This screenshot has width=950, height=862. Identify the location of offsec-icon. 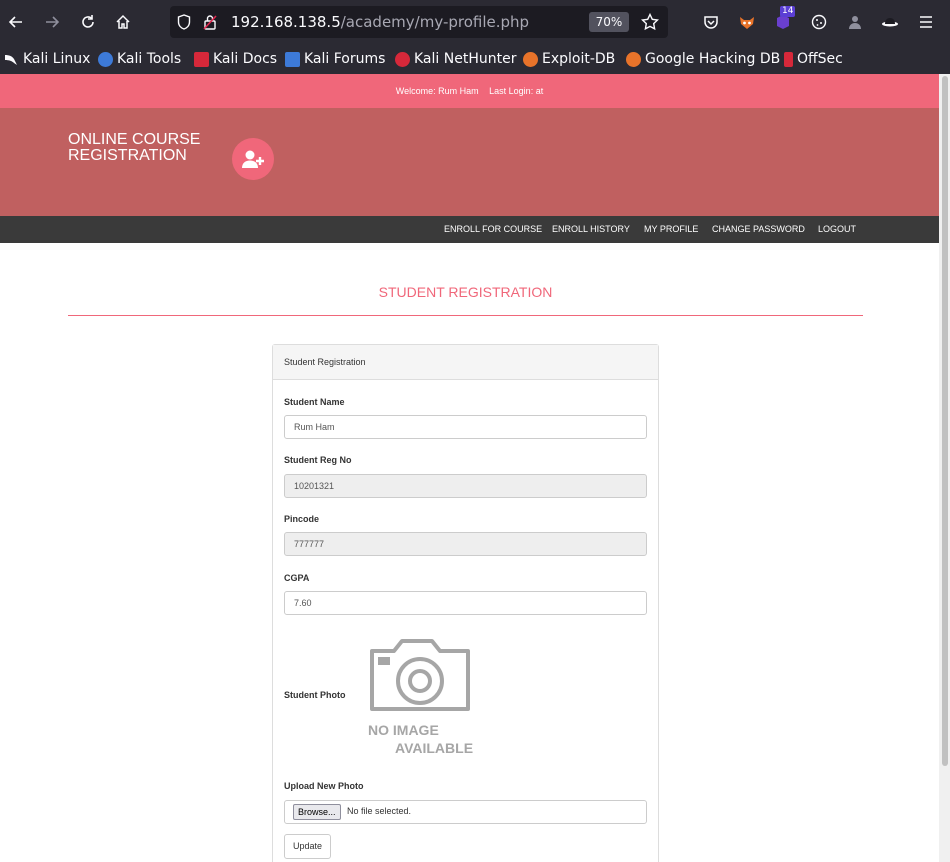
(788, 59).